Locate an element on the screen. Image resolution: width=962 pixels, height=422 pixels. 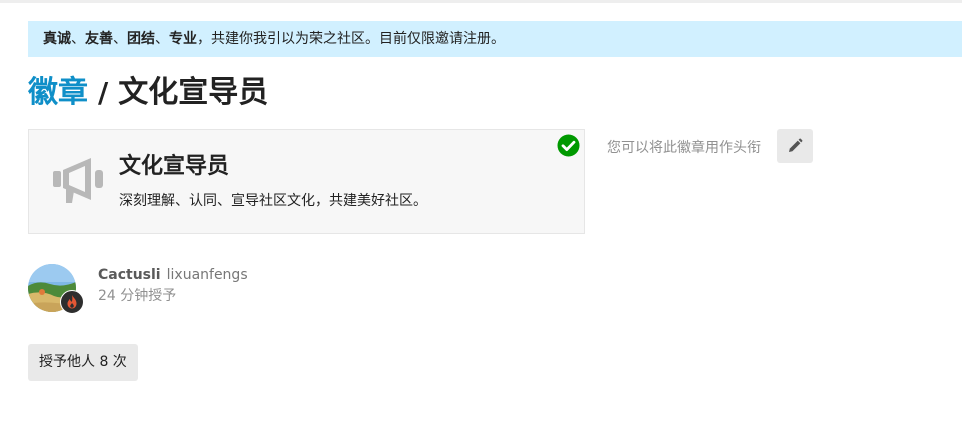
notice-value-2: 友善 is located at coordinates (99, 39).